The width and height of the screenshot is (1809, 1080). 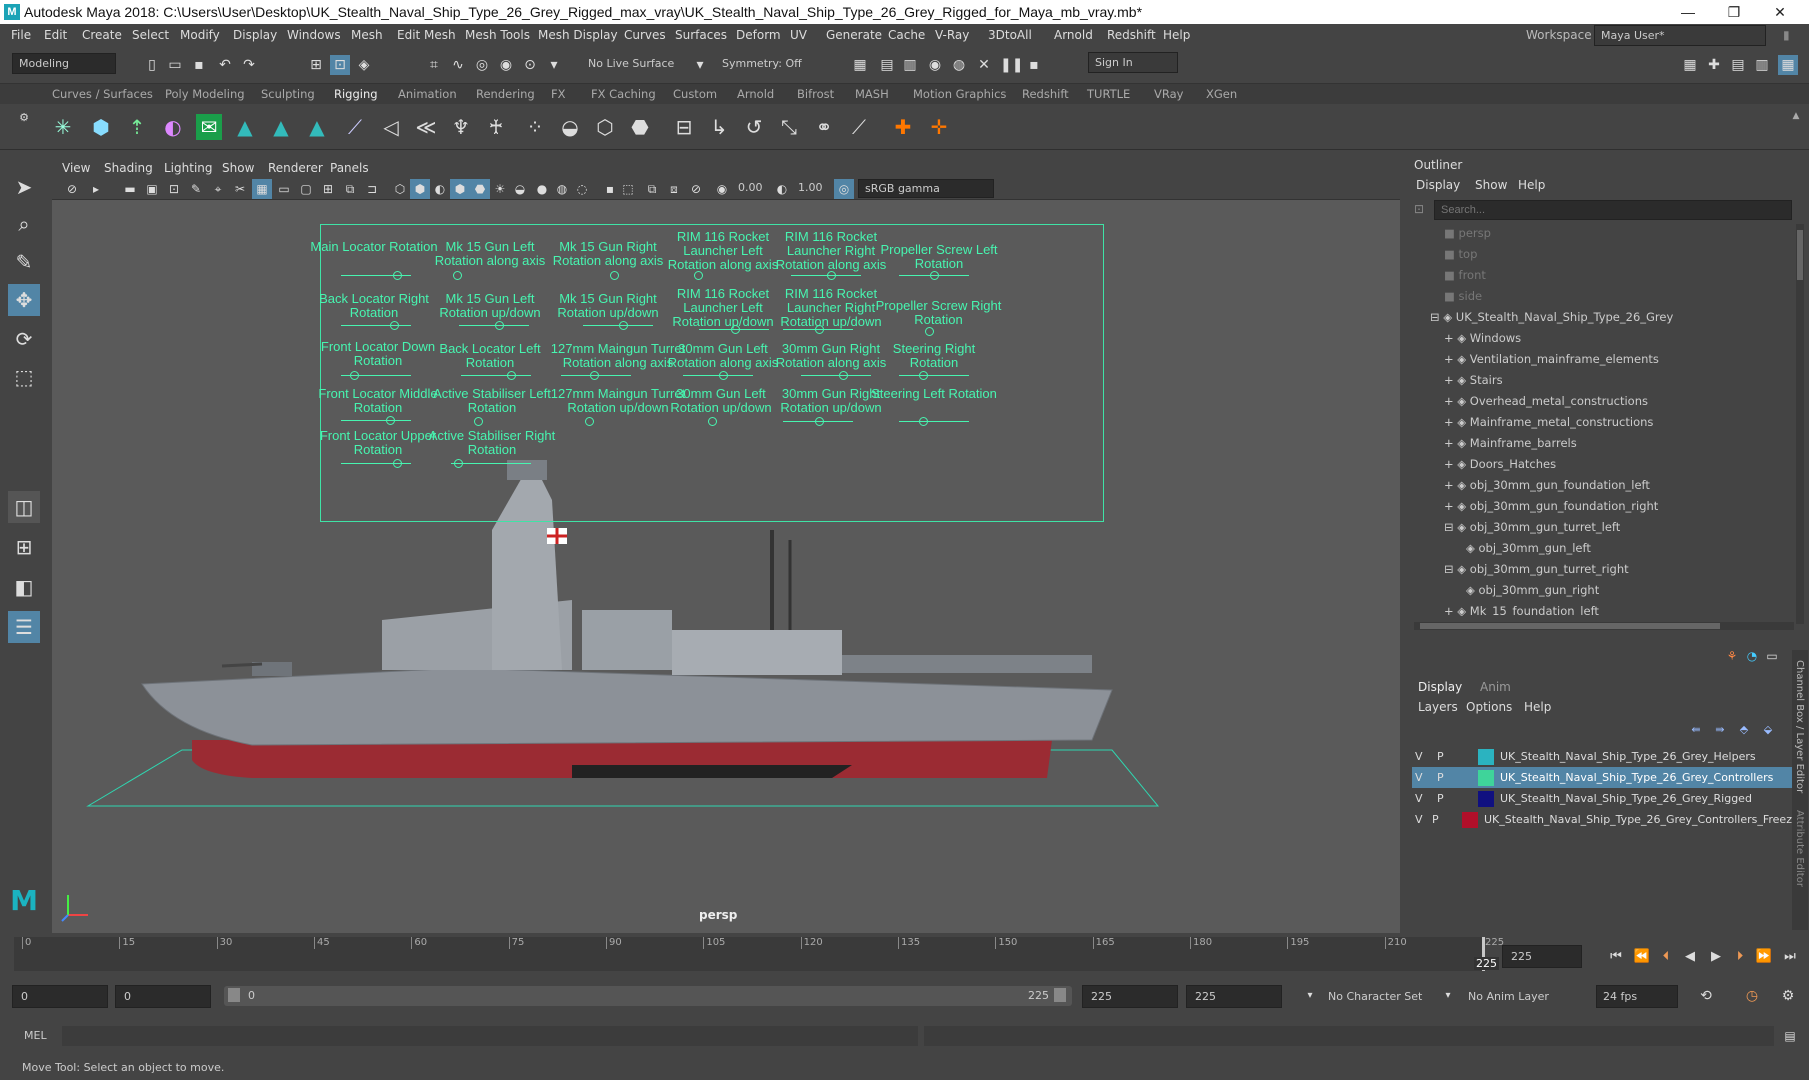 What do you see at coordinates (240, 189) in the screenshot?
I see `film-gate-icon: ✂` at bounding box center [240, 189].